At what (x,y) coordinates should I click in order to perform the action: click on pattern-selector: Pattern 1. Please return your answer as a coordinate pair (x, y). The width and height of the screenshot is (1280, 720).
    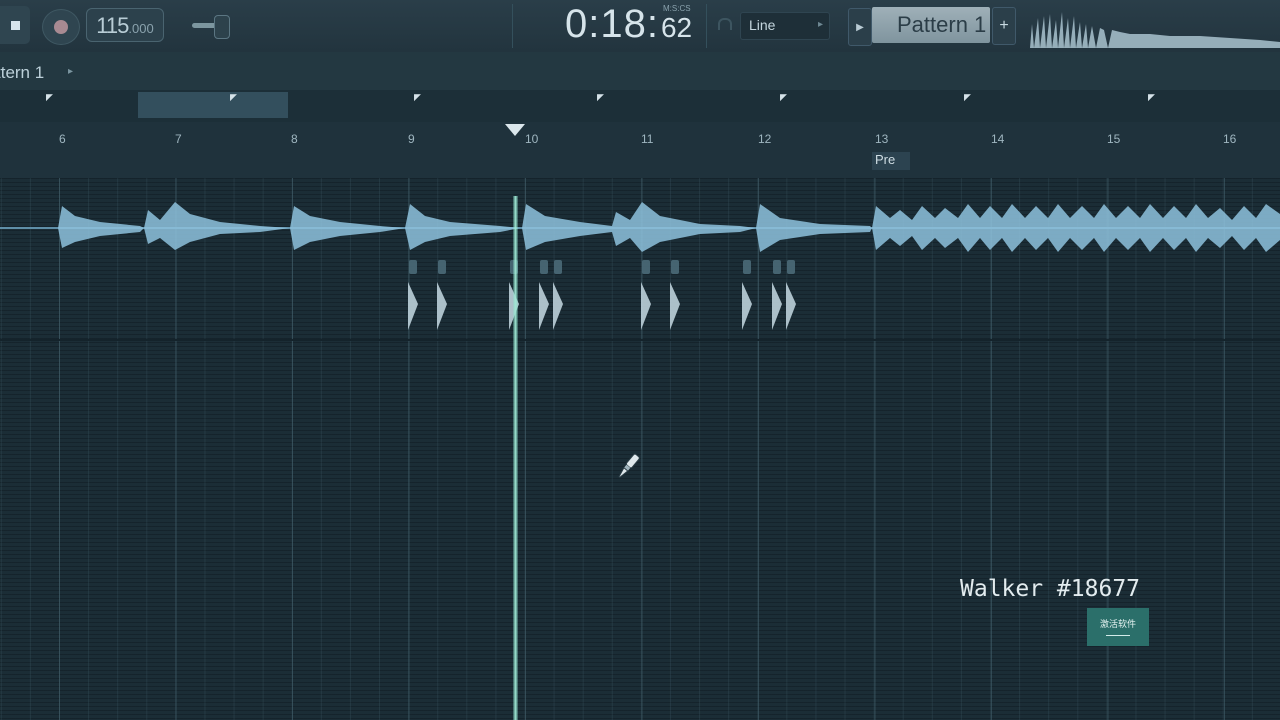
    Looking at the image, I should click on (931, 25).